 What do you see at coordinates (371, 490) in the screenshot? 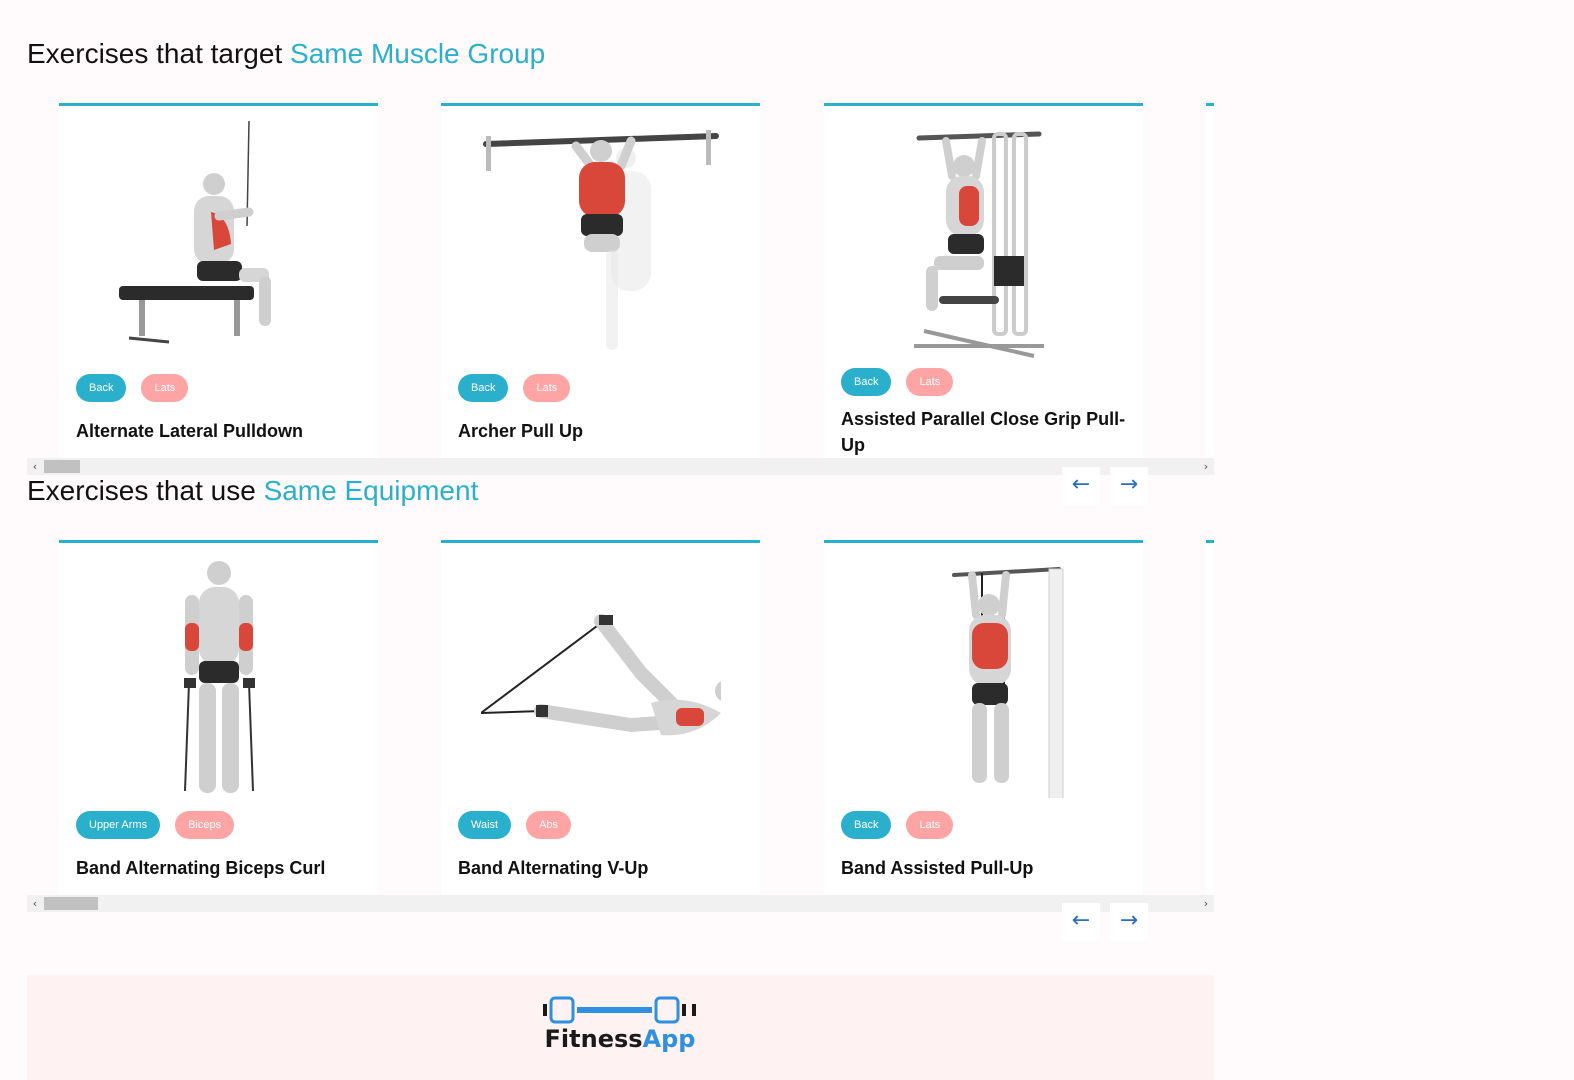
I see `title-highlight: Same Equipment` at bounding box center [371, 490].